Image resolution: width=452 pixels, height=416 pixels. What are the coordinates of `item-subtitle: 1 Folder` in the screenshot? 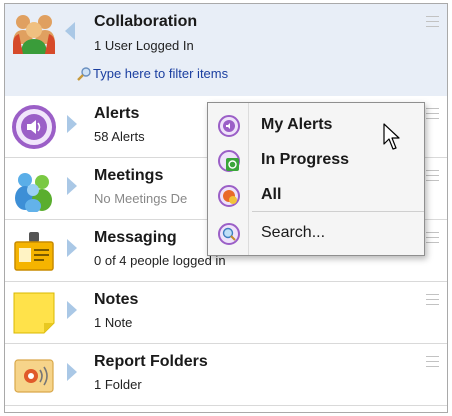 It's located at (118, 384).